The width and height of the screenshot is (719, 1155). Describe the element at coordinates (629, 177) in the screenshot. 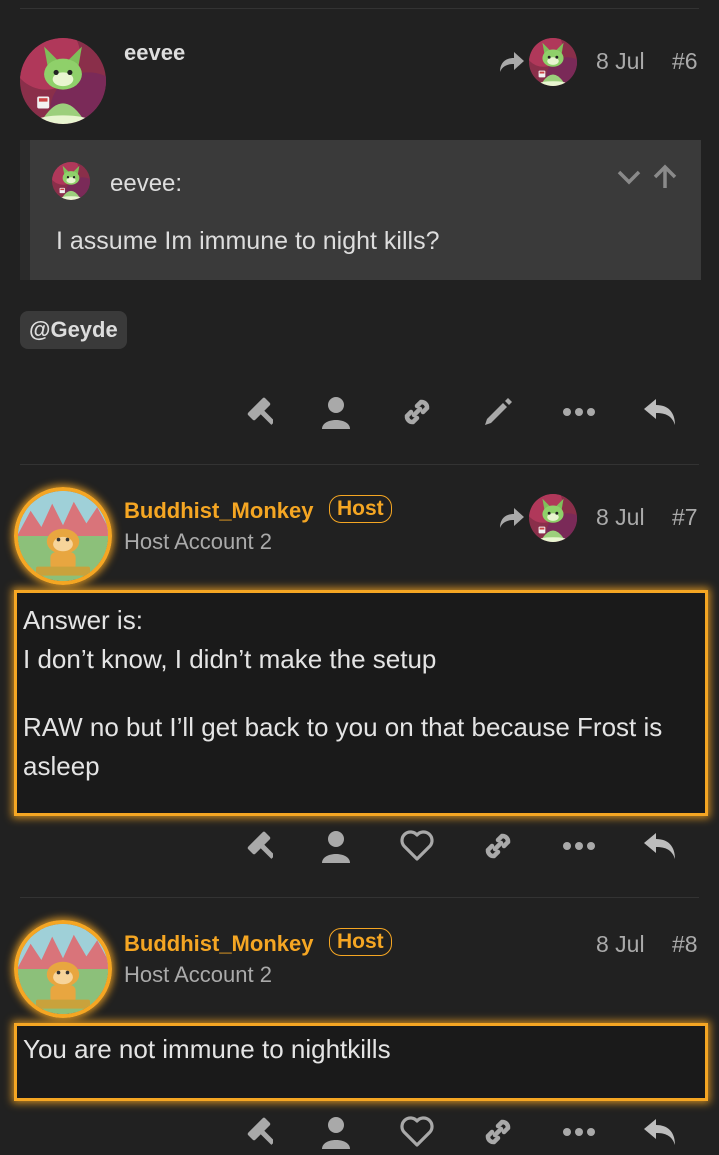

I see `expand-quote-chevron-icon` at that location.